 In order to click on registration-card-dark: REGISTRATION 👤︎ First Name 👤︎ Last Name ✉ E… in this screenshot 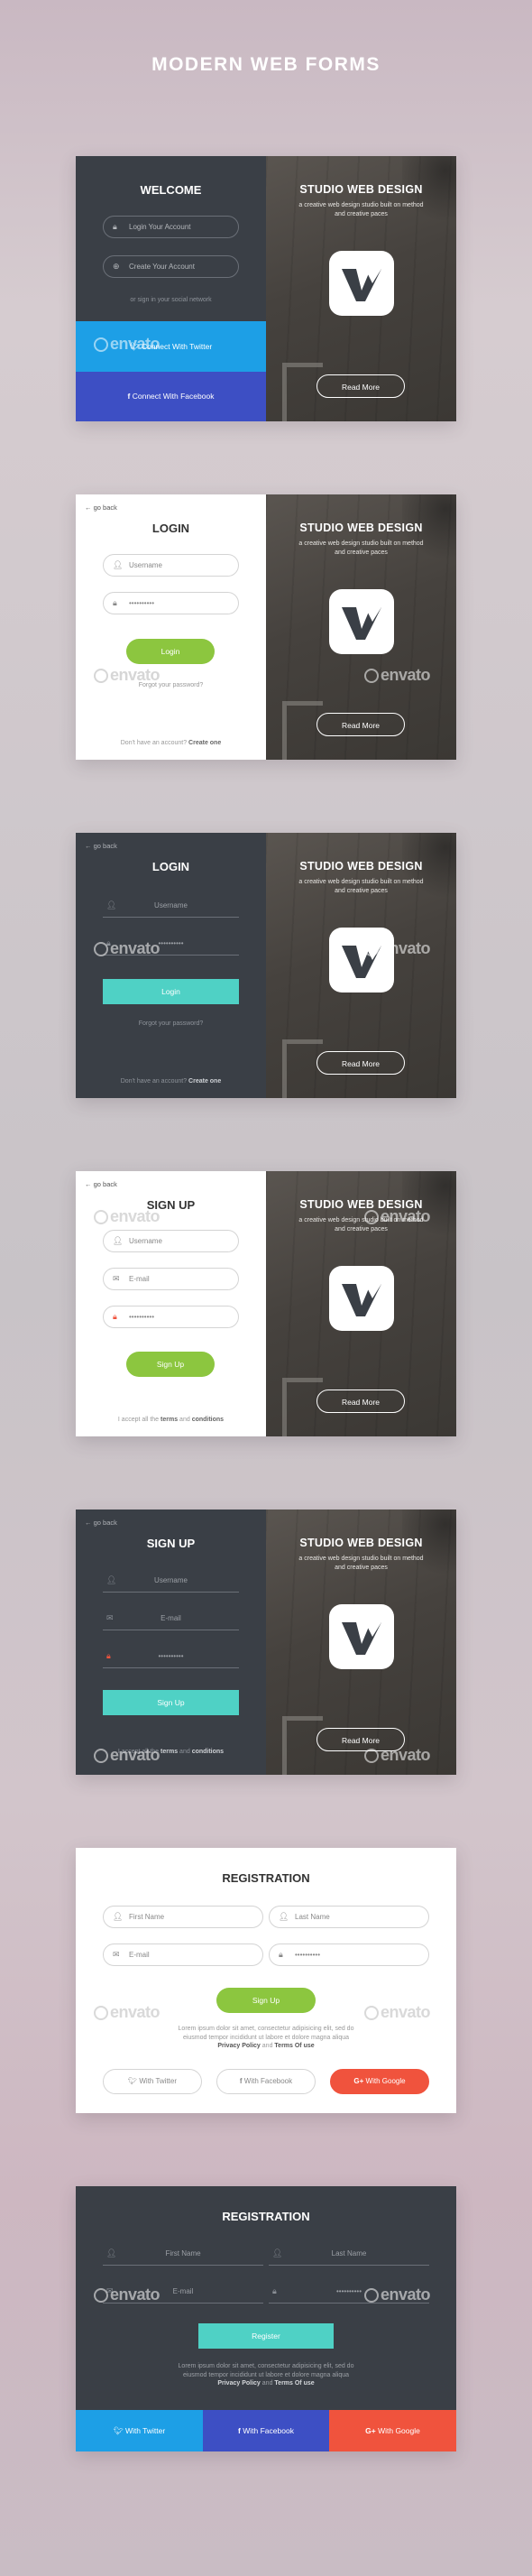, I will do `click(266, 2318)`.